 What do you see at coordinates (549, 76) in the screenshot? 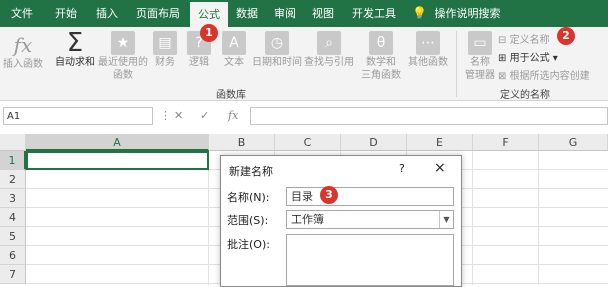
I see `create-from-selection-label: 根据所选内容创建` at bounding box center [549, 76].